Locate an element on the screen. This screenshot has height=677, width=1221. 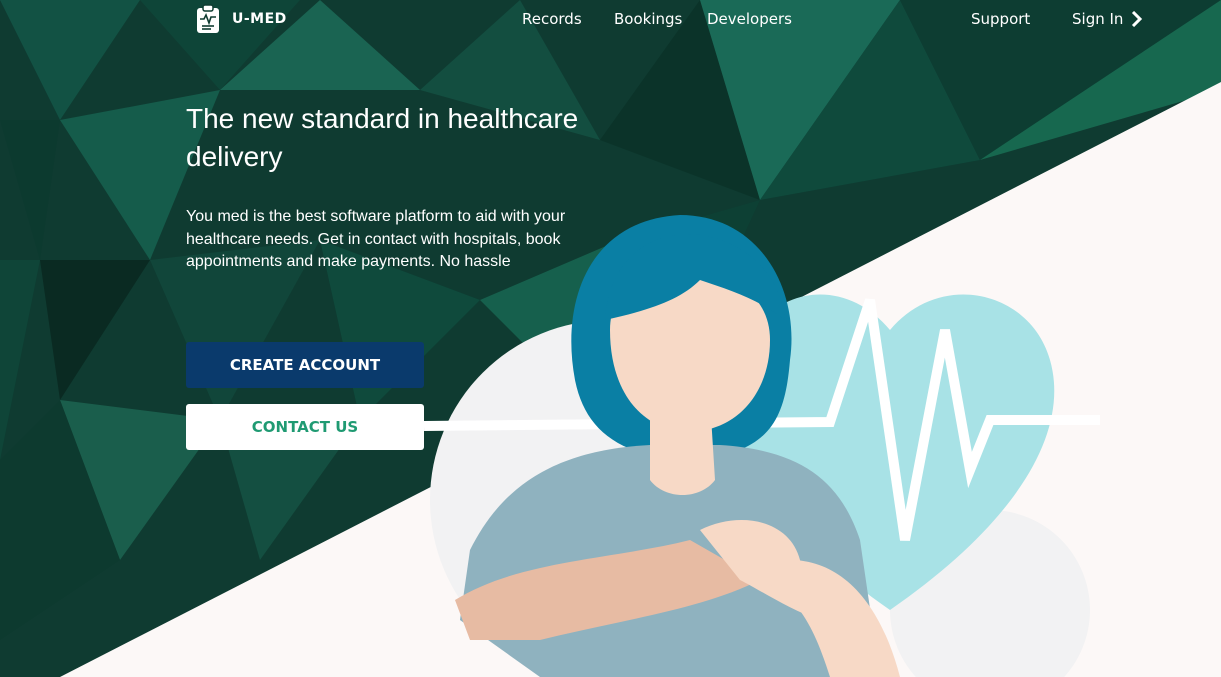
nav-link-bookings: Bookings is located at coordinates (648, 19).